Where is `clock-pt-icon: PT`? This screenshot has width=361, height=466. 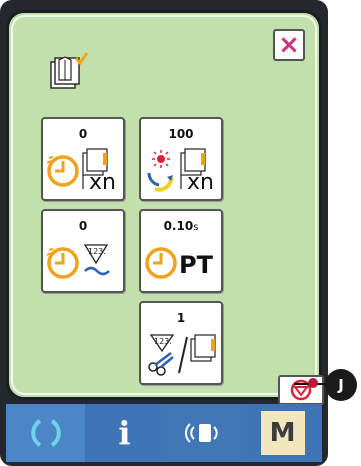
clock-pt-icon: PT is located at coordinates (179, 263).